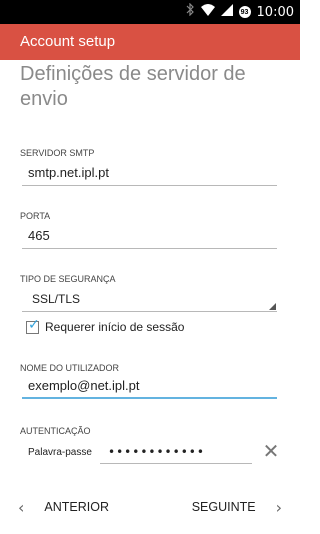 This screenshot has width=320, height=534. Describe the element at coordinates (149, 175) in the screenshot. I see `smtp-server-input: smtp.net.ipl.pt` at that location.